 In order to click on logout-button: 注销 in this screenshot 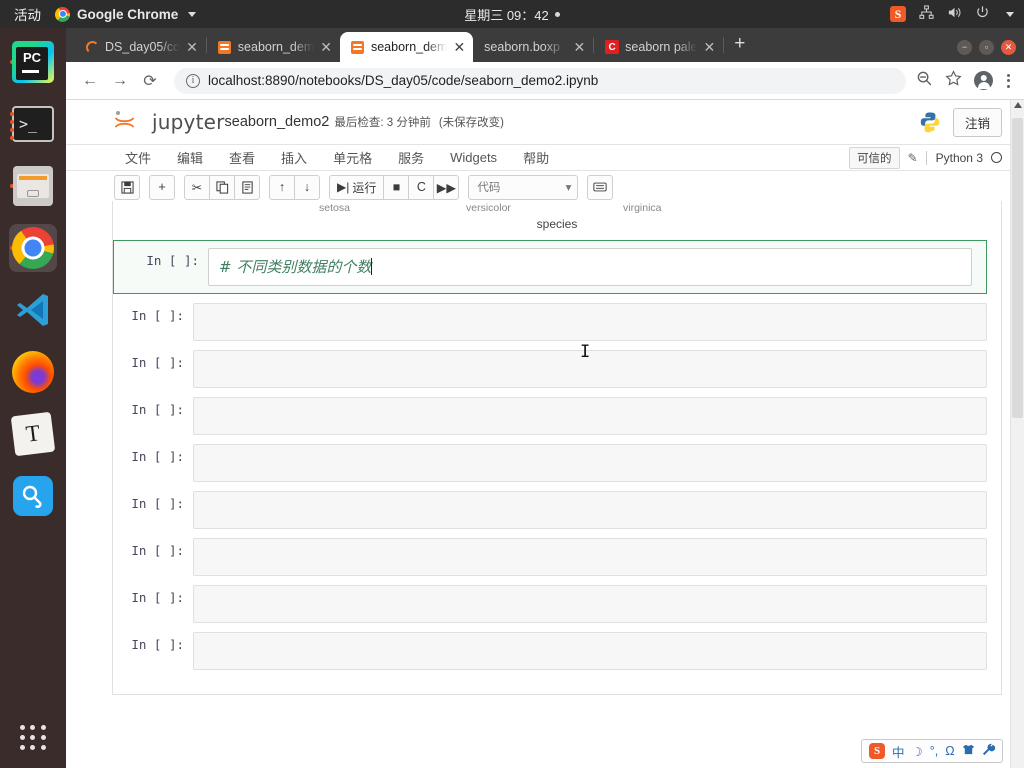, I will do `click(977, 122)`.